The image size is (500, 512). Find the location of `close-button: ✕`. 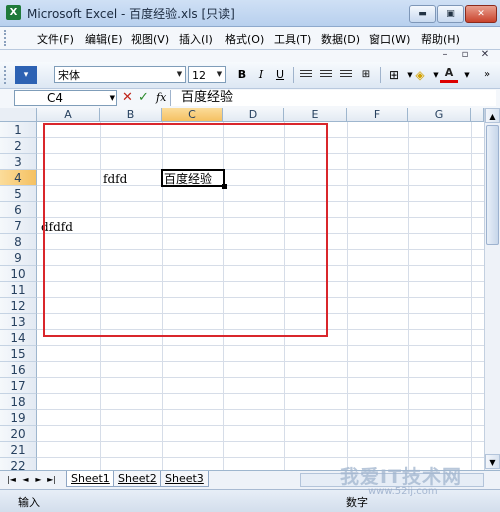

close-button: ✕ is located at coordinates (481, 14).